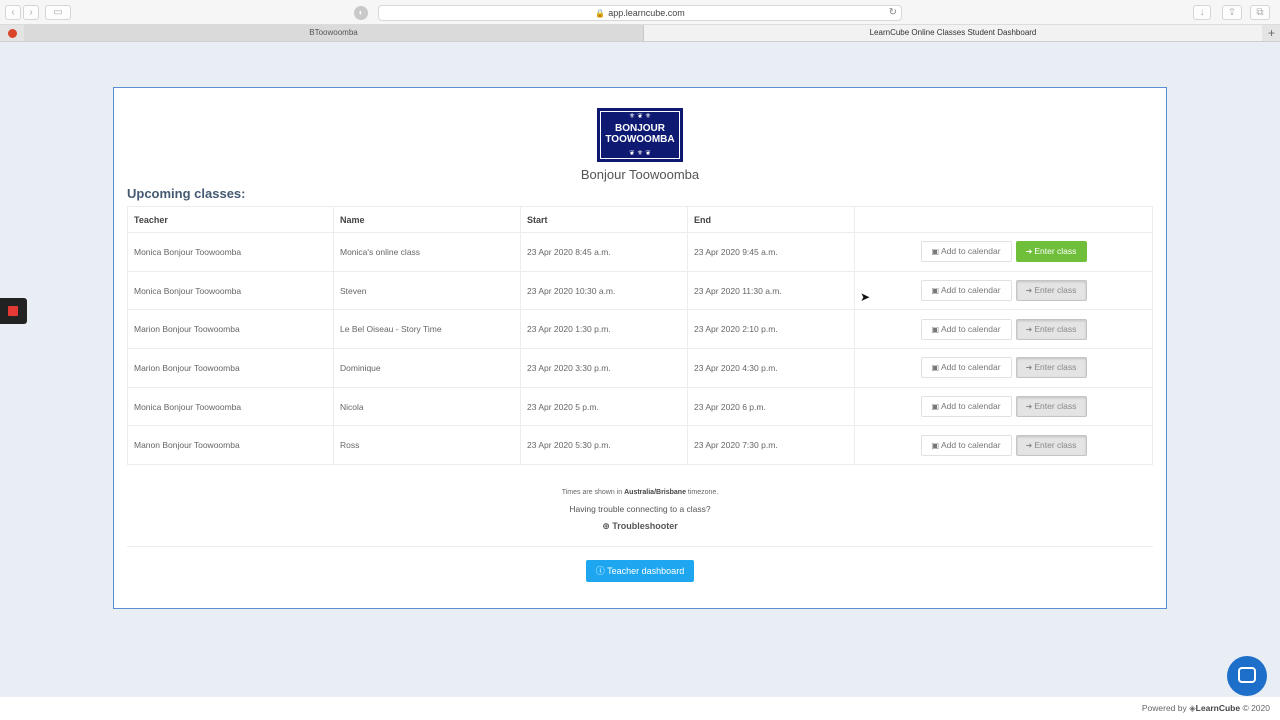 The image size is (1280, 720). I want to click on column-header-end: End, so click(771, 219).